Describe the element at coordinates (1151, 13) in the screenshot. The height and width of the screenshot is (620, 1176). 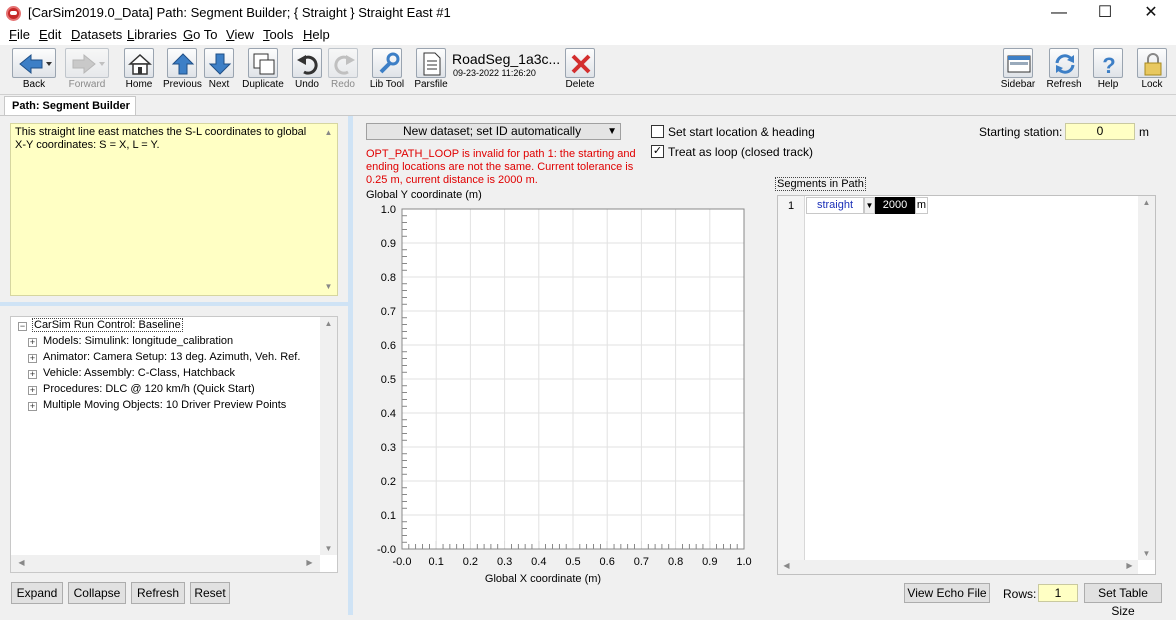
I see `close-button: ✕` at that location.